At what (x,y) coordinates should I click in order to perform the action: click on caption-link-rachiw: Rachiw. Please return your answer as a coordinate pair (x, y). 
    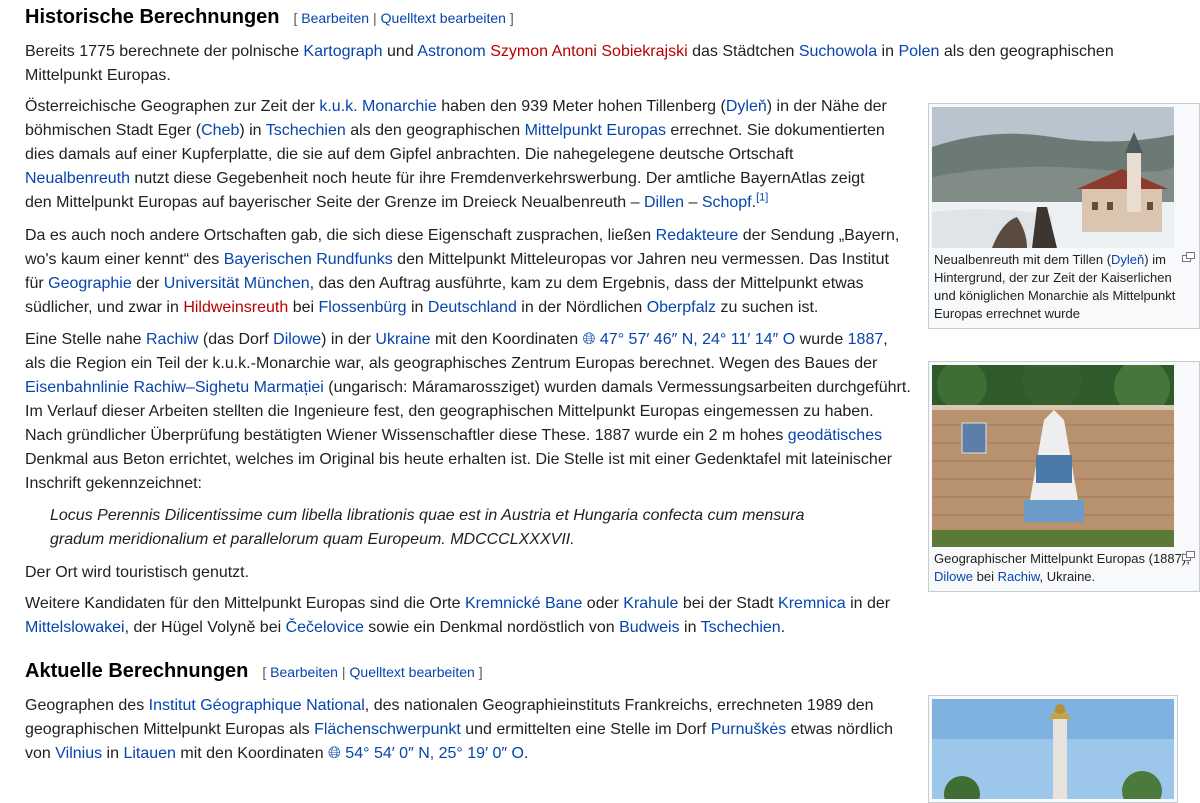
    Looking at the image, I should click on (1019, 576).